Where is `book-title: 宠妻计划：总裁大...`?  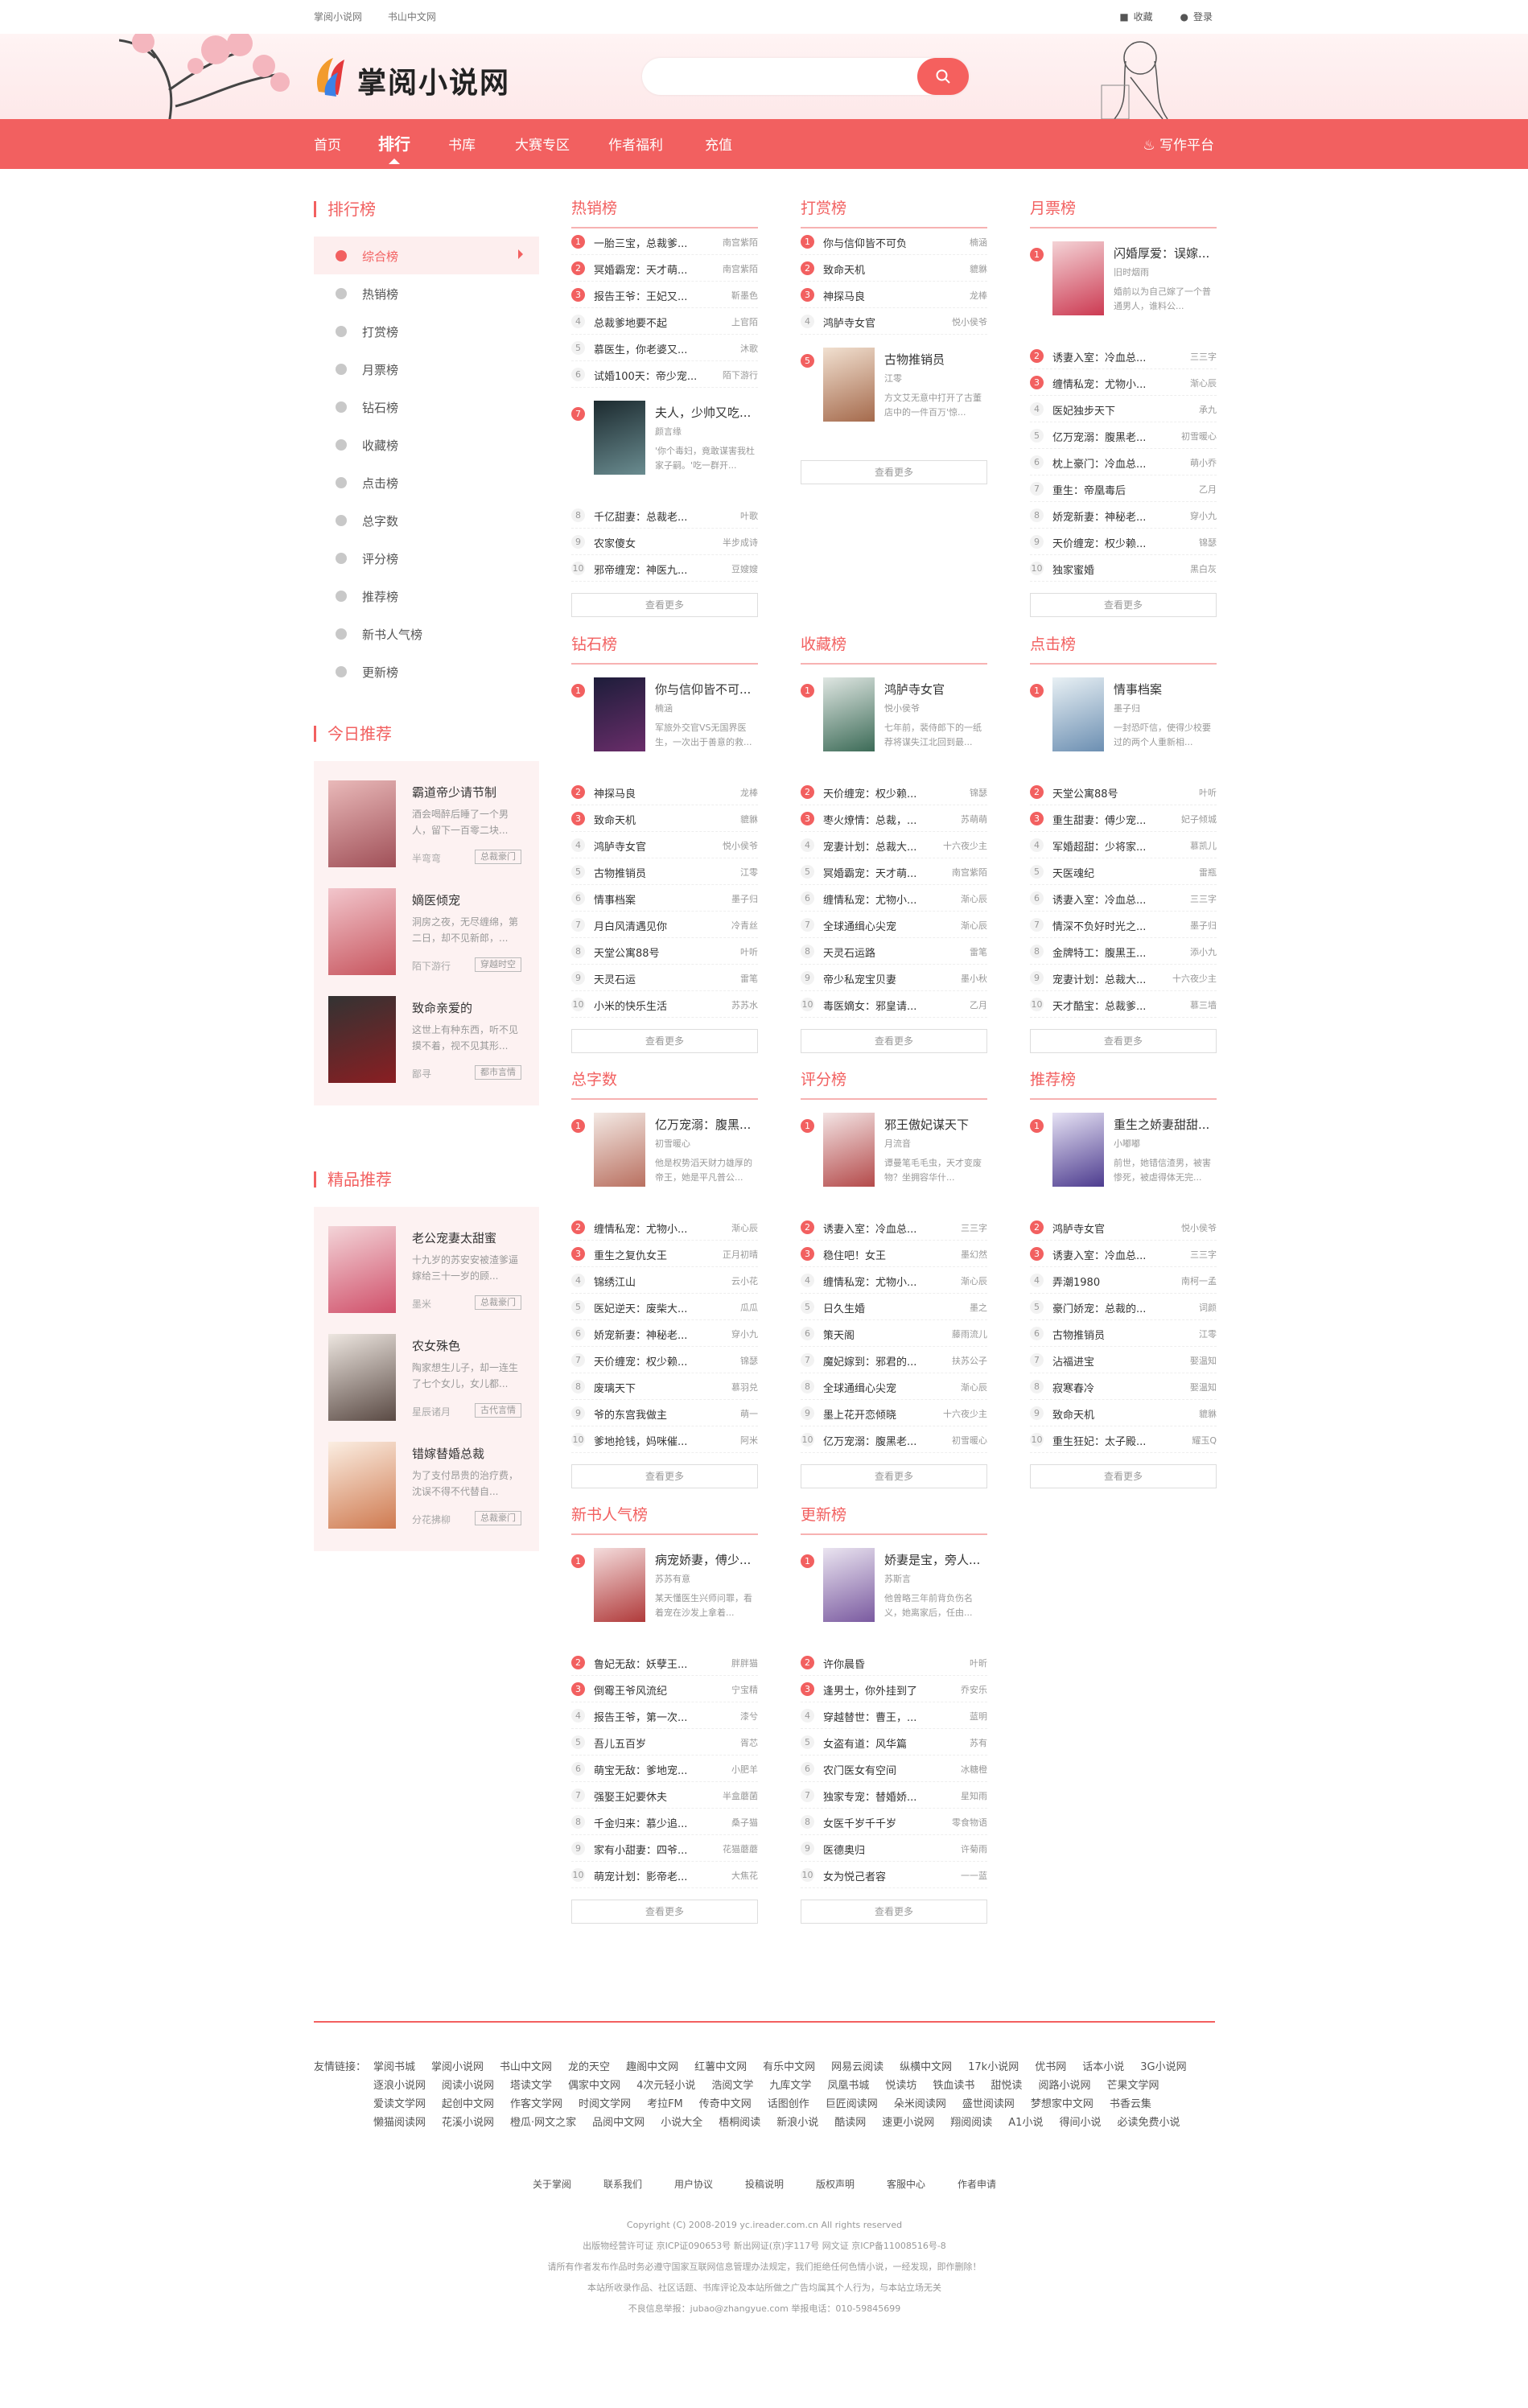 book-title: 宠妻计划：总裁大... is located at coordinates (1108, 978).